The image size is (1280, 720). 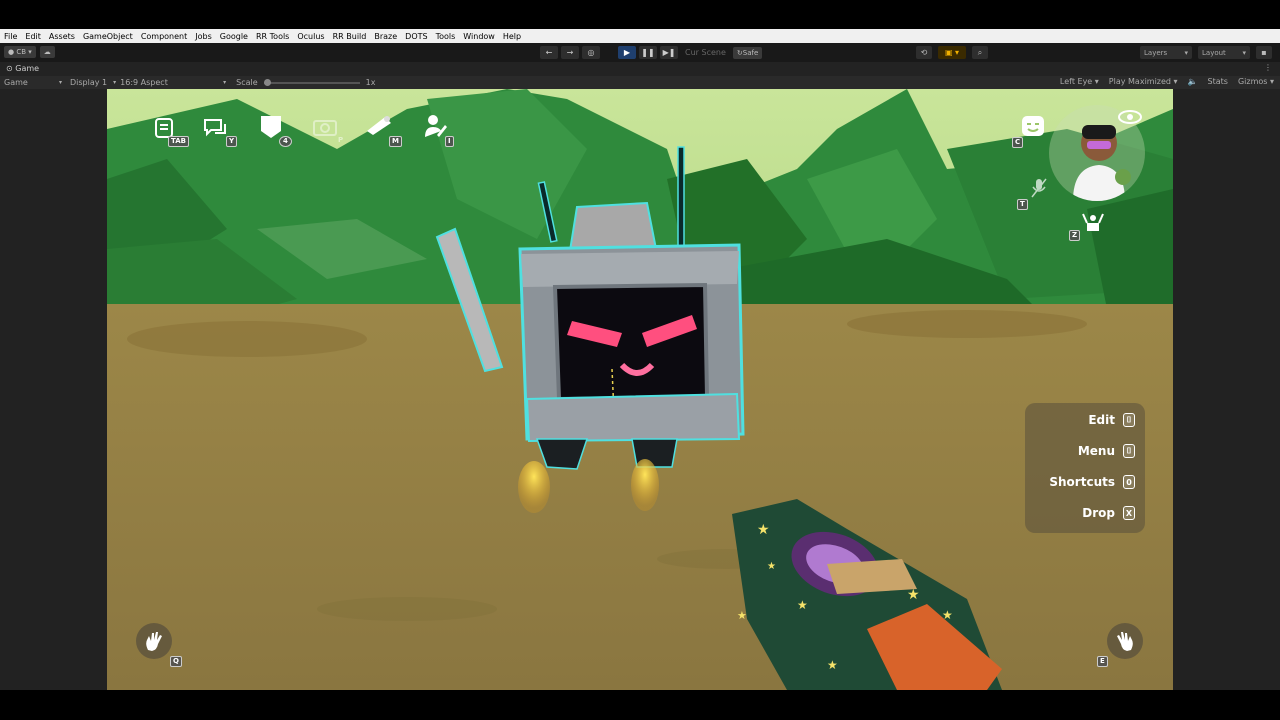 I want to click on right-hand-button, so click(x=1125, y=641).